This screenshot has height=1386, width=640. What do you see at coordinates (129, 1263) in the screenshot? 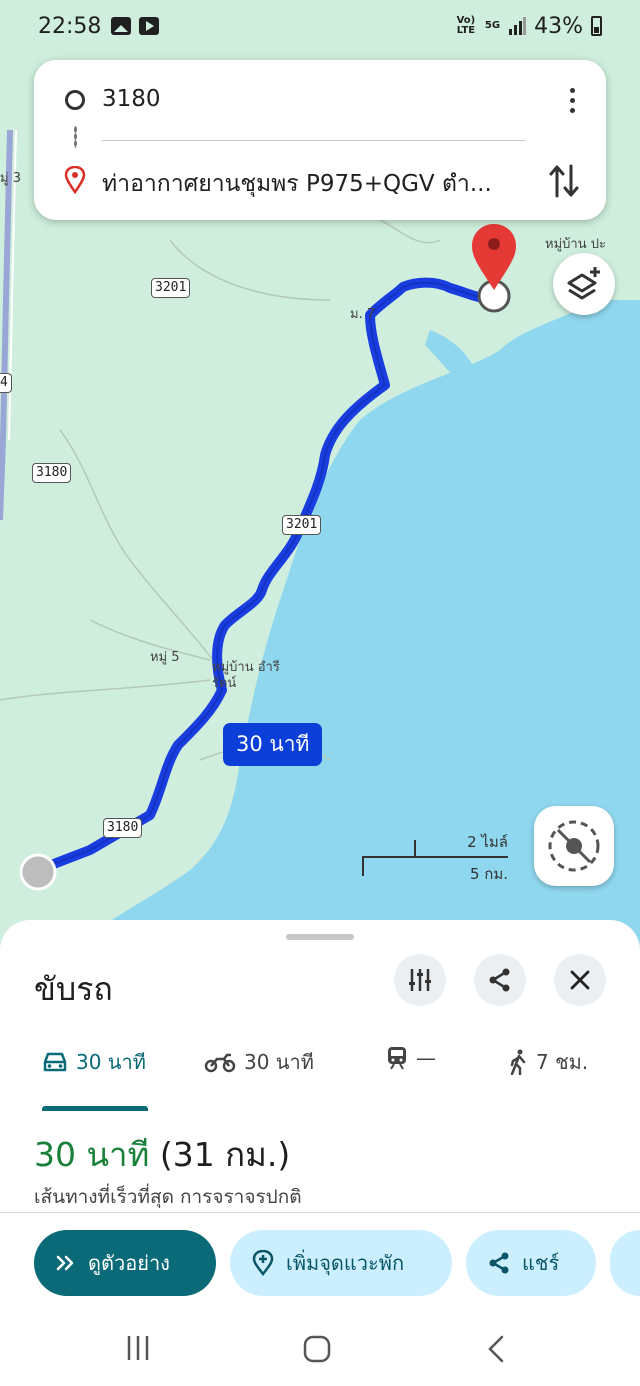
I see `preview-label: ดูตัวอย่าง` at bounding box center [129, 1263].